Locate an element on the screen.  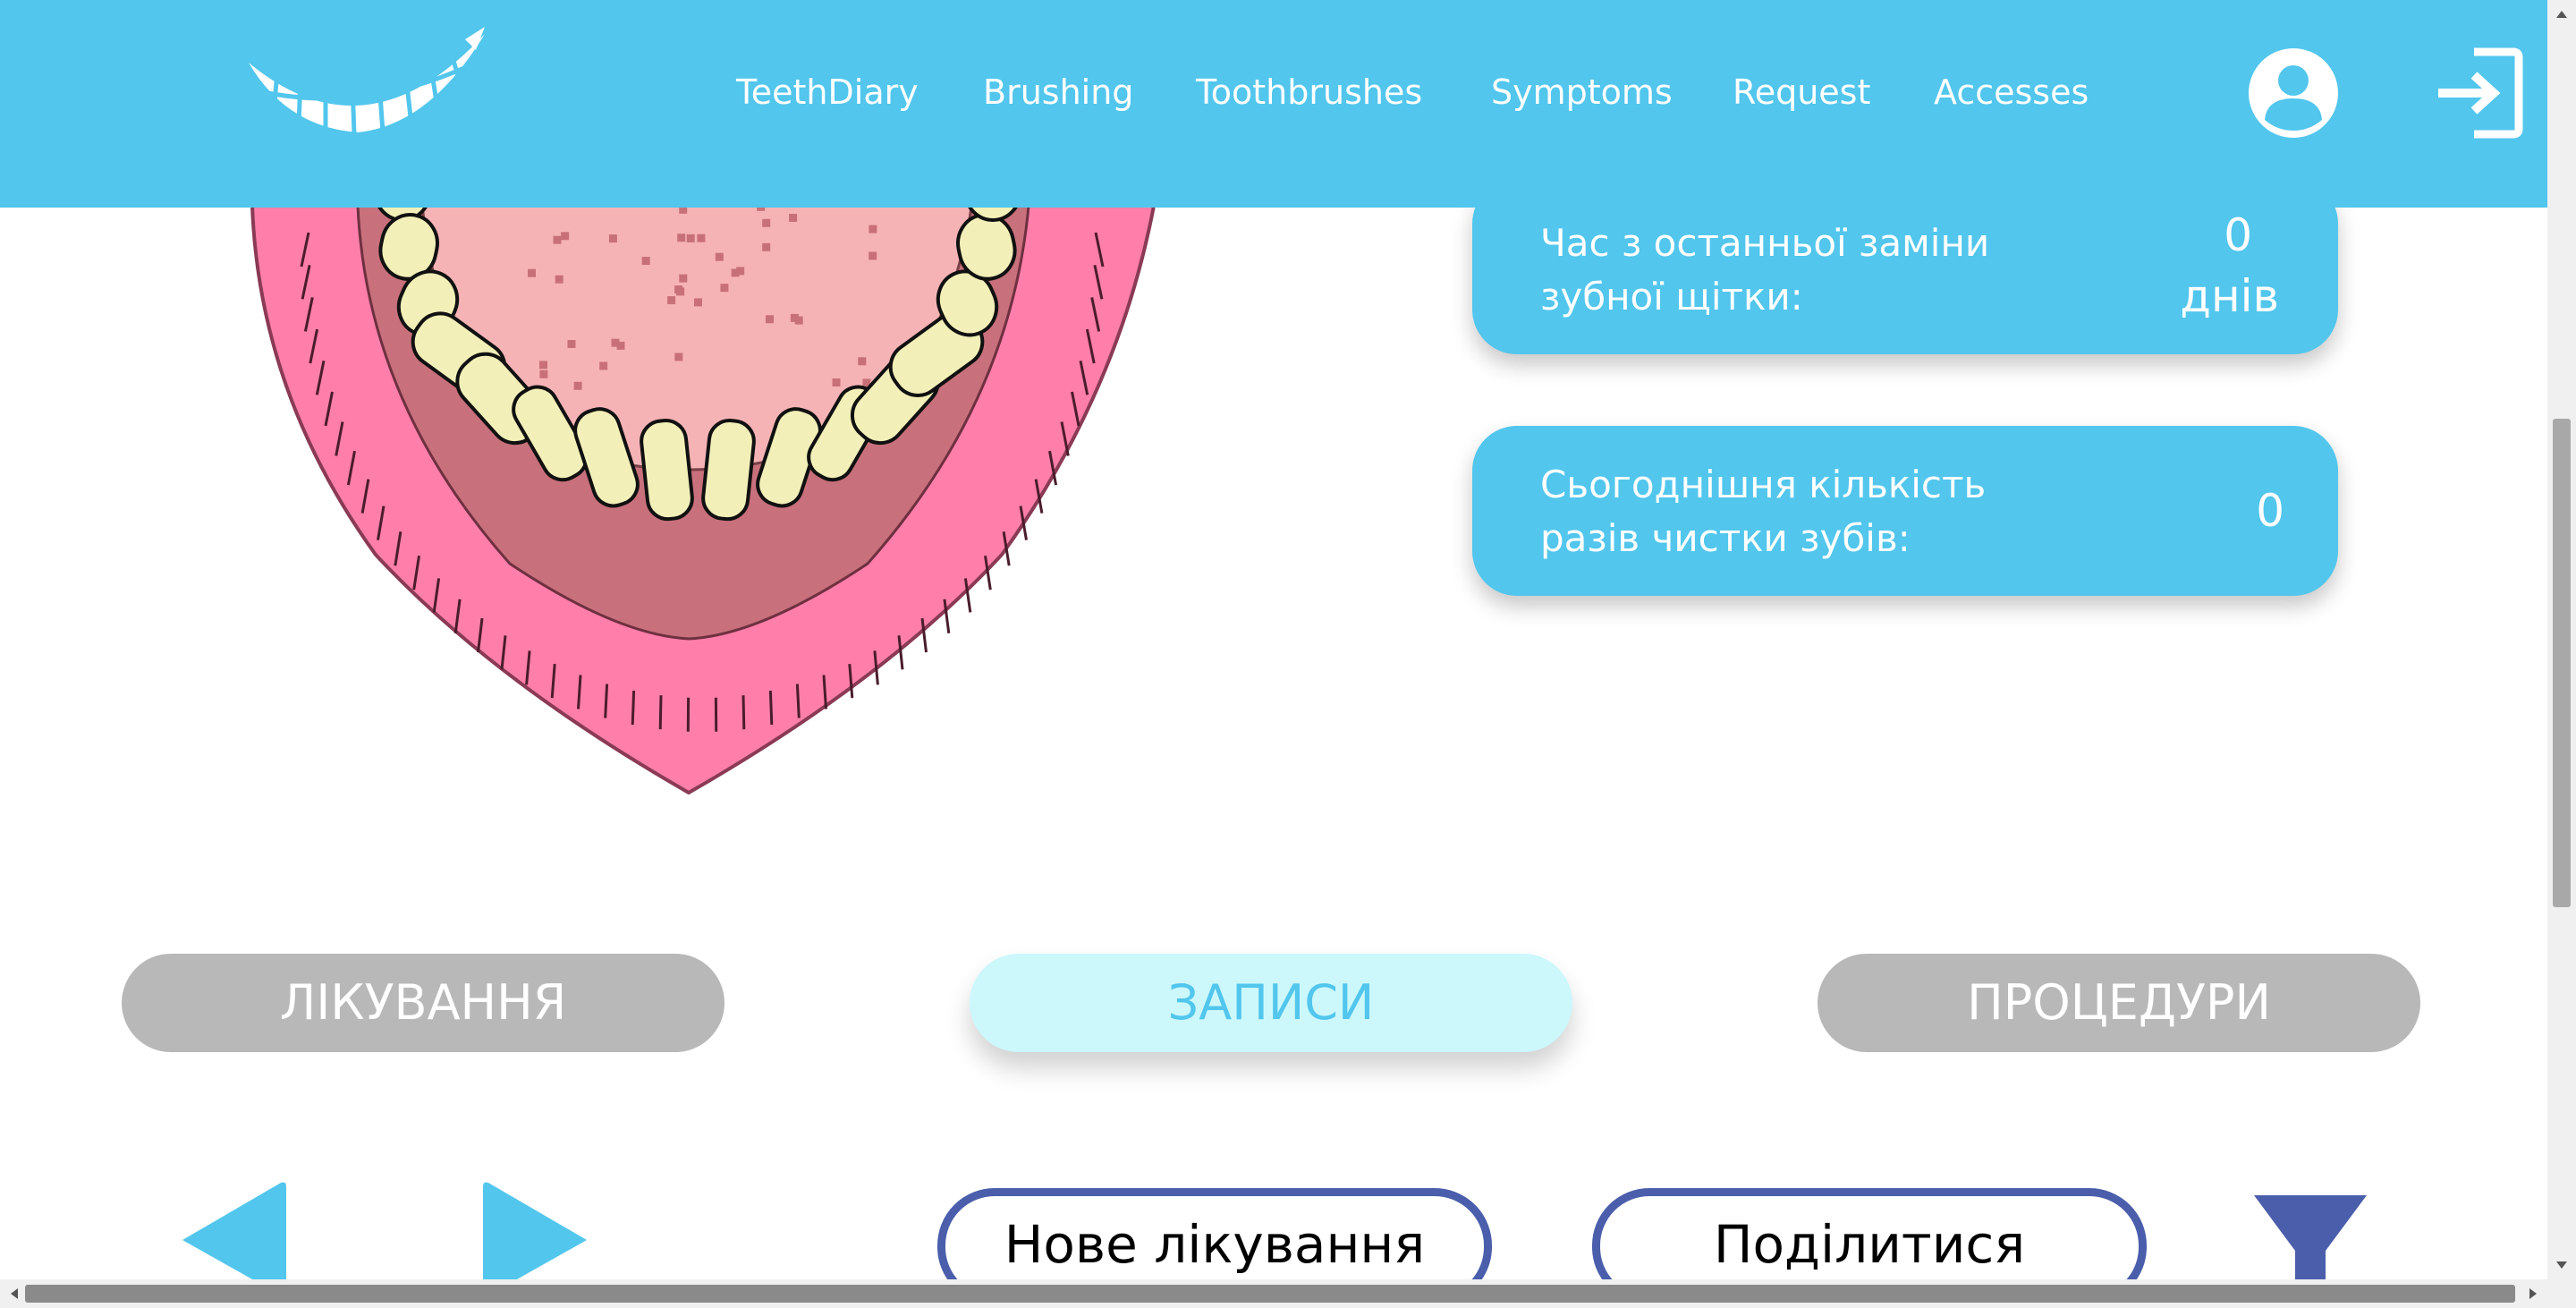
nav-request: Request is located at coordinates (1801, 92).